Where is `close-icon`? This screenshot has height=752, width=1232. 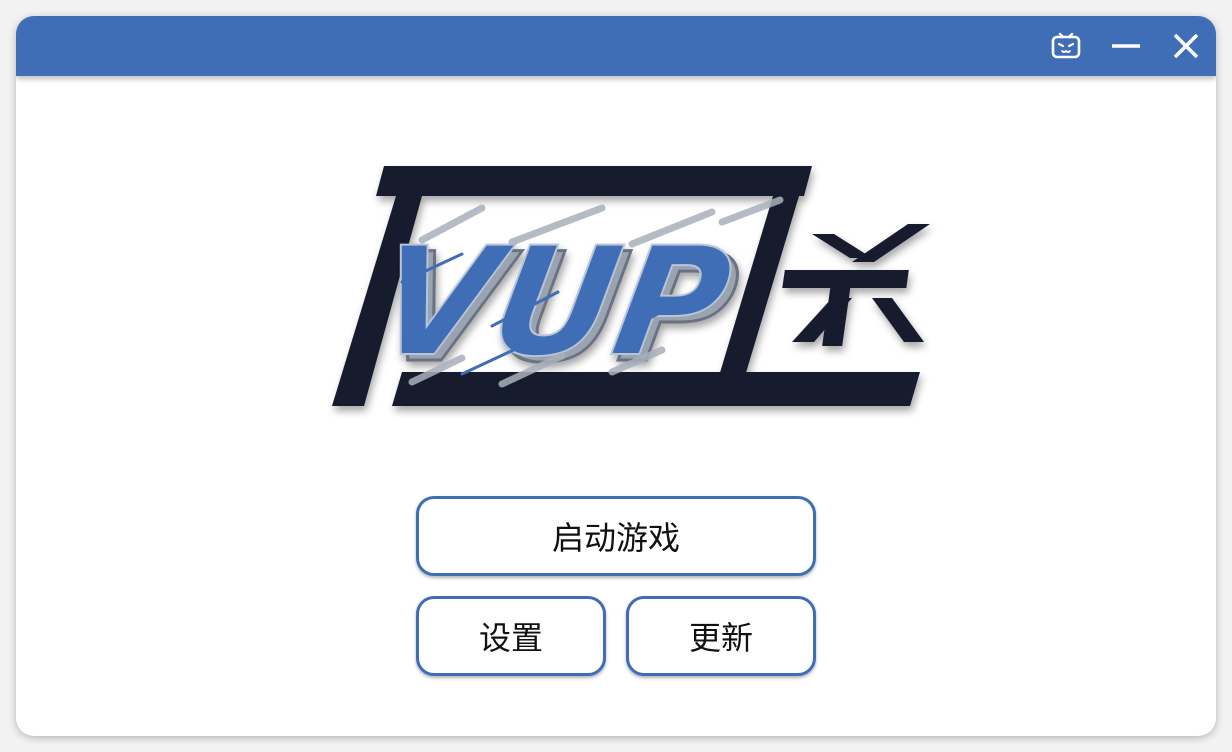 close-icon is located at coordinates (1186, 46).